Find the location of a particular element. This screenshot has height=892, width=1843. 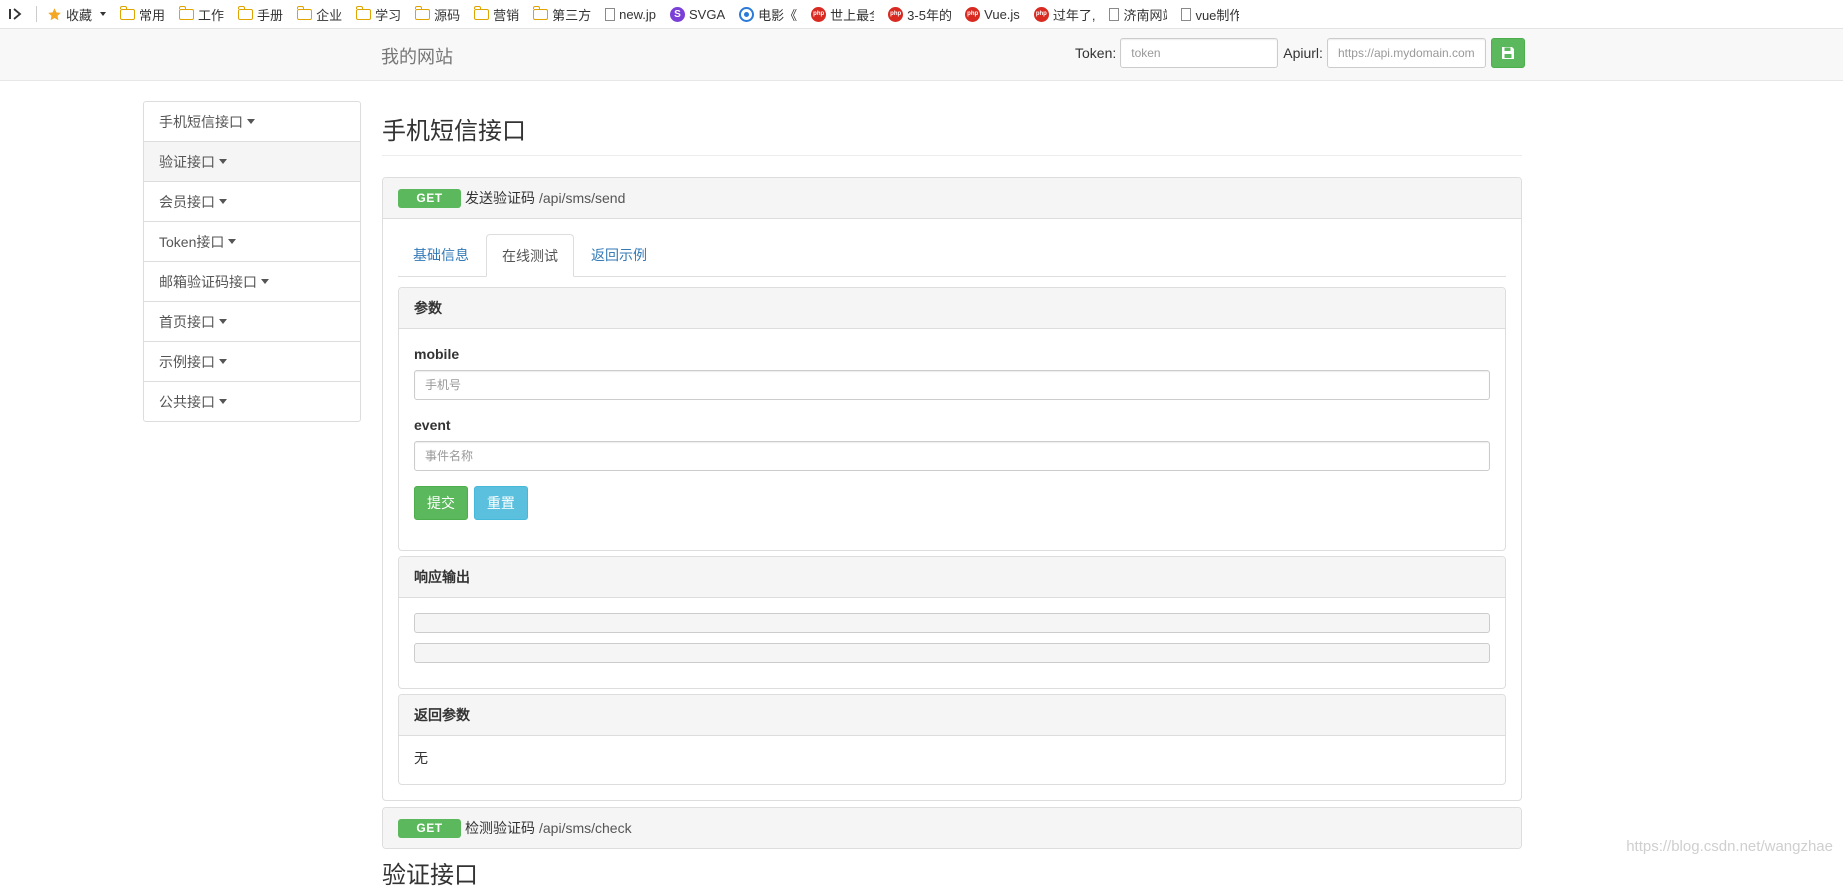

api-name: 检测验证码 is located at coordinates (500, 828).